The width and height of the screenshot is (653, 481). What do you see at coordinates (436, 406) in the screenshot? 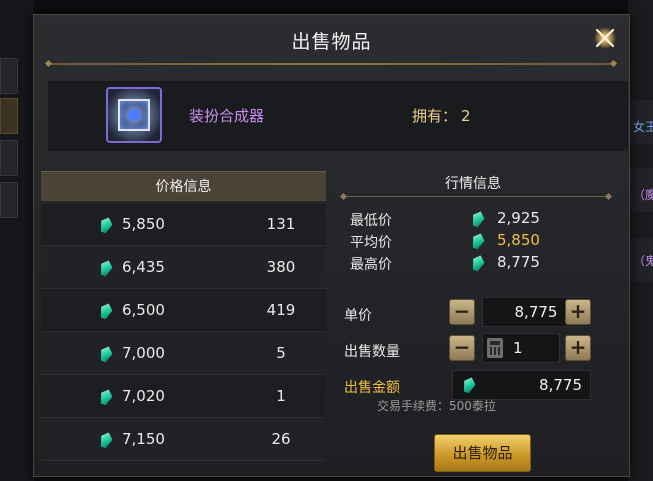
I see `fee-text: 交易手续费：500泰拉` at bounding box center [436, 406].